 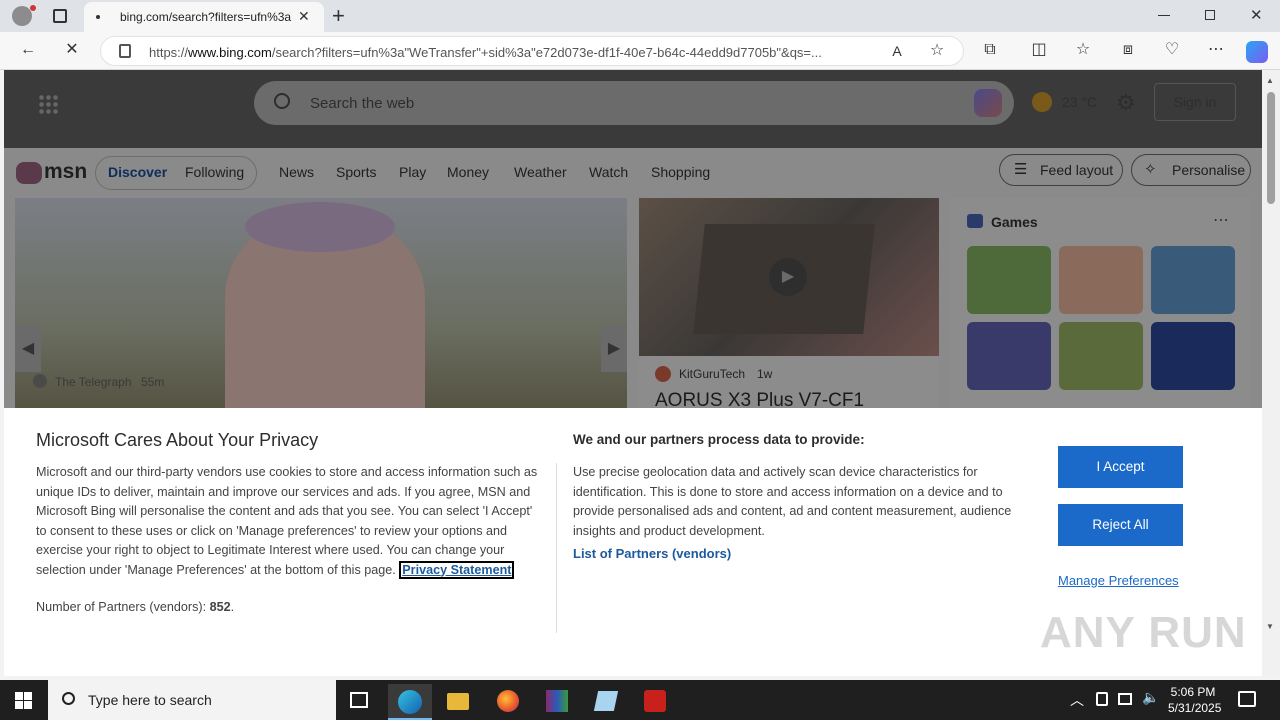 What do you see at coordinates (150, 700) in the screenshot?
I see `taskbar-search-placeholder: Type here to search` at bounding box center [150, 700].